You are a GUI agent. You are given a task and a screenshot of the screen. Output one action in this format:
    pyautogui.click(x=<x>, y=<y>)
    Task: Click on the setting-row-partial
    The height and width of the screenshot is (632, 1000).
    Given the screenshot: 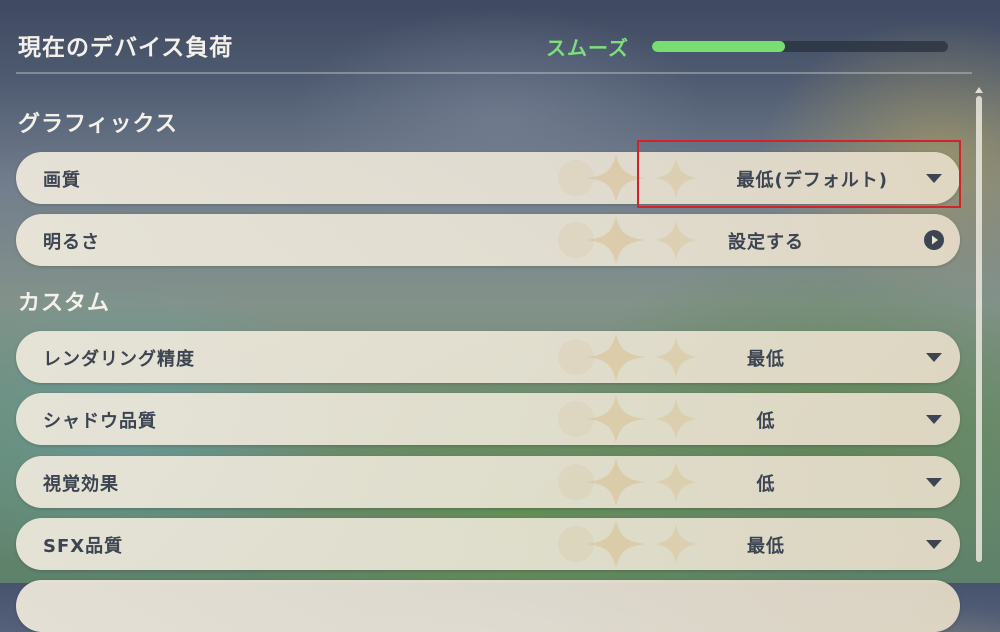 What is the action you would take?
    pyautogui.click(x=488, y=606)
    